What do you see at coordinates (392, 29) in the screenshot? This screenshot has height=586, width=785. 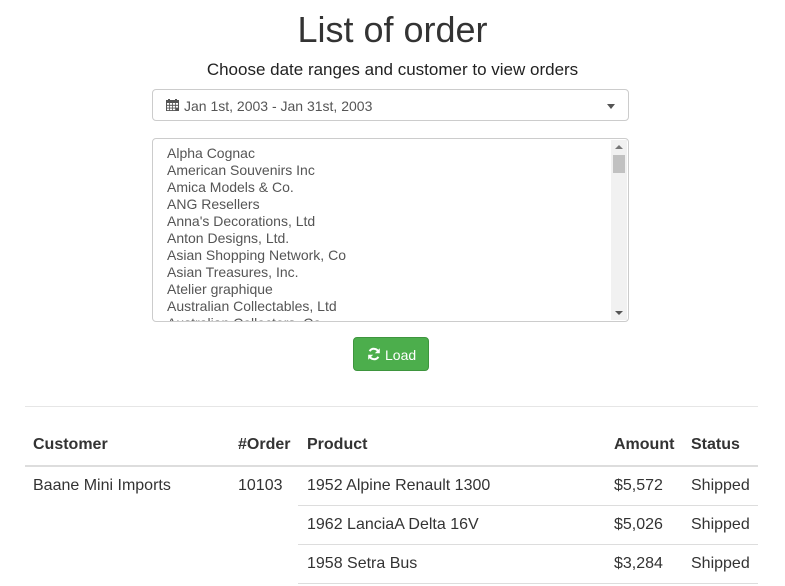 I see `page-title: List of order` at bounding box center [392, 29].